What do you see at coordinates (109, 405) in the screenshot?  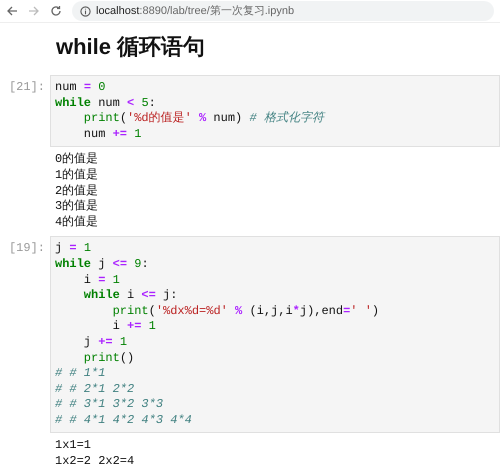 I see `code-line: # # 3*1 3*2 3*3` at bounding box center [109, 405].